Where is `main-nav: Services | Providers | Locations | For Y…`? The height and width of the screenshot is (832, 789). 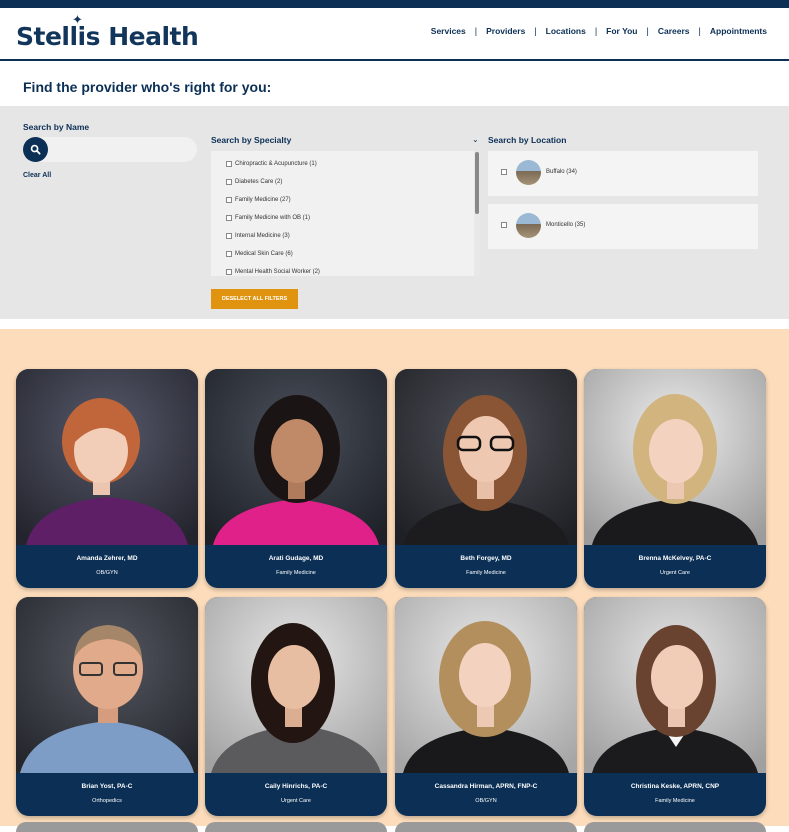 main-nav: Services | Providers | Locations | For Y… is located at coordinates (599, 31).